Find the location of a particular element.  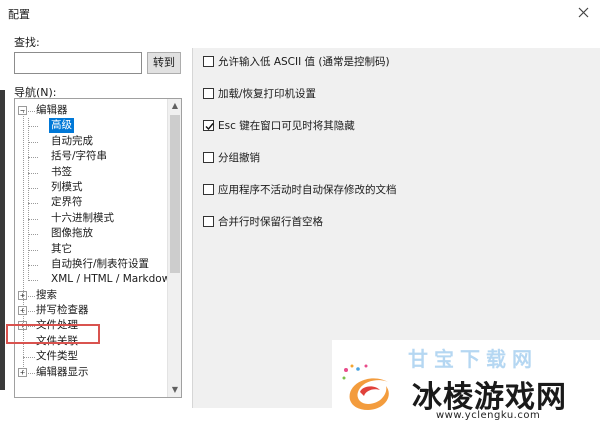

window-title: 配置 is located at coordinates (19, 14).